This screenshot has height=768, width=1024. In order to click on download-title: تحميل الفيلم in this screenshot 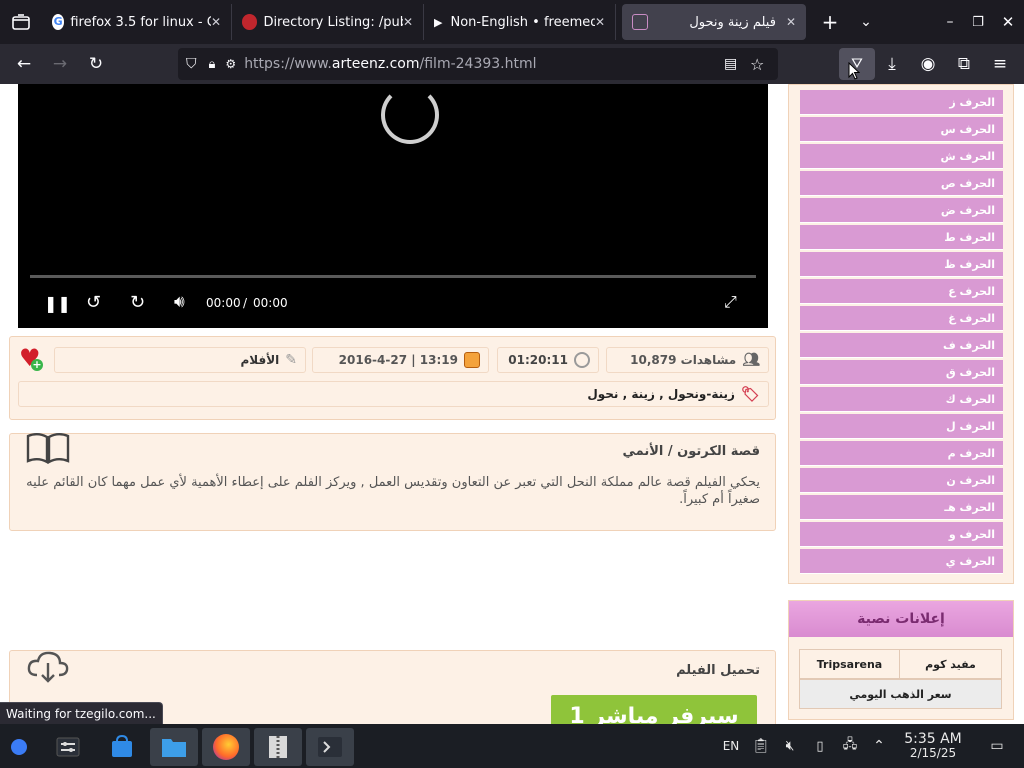, I will do `click(718, 670)`.